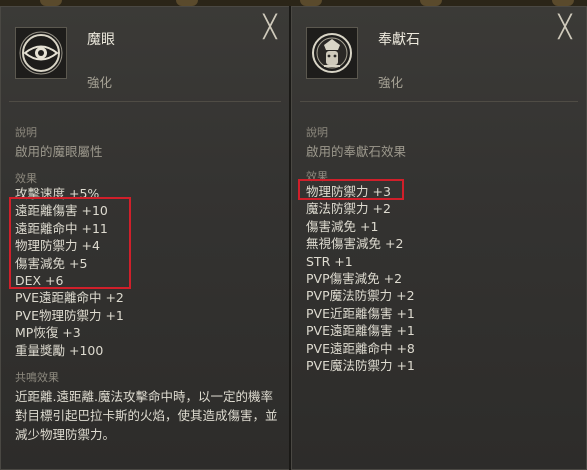 Image resolution: width=587 pixels, height=470 pixels. What do you see at coordinates (59, 151) in the screenshot?
I see `description-text: 啟用的魔眼屬性` at bounding box center [59, 151].